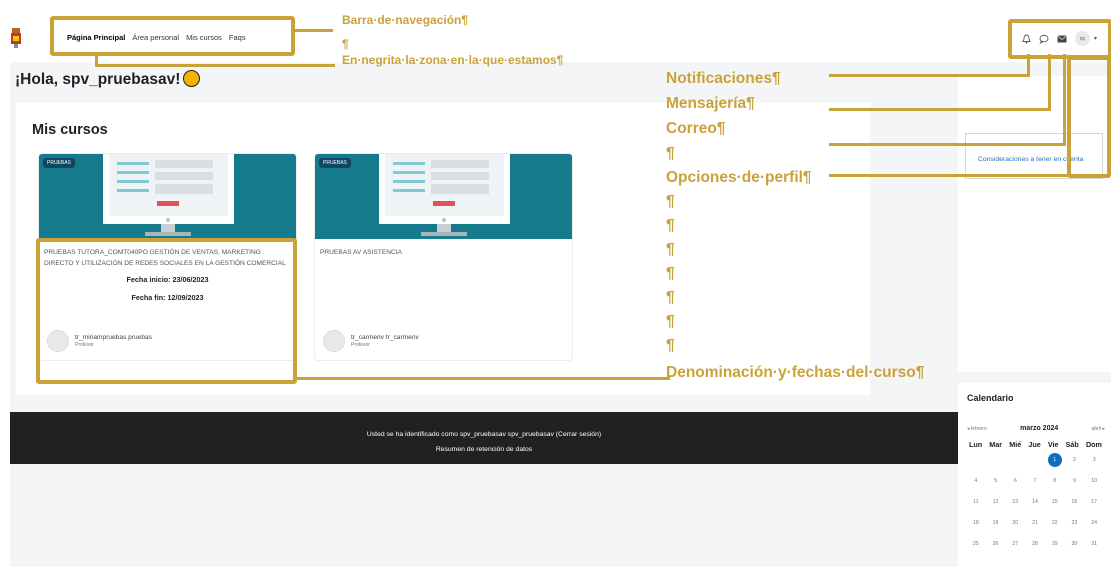 This screenshot has height=569, width=1111. Describe the element at coordinates (723, 78) in the screenshot. I see `annotation-notifications: Notificaciones¶` at that location.